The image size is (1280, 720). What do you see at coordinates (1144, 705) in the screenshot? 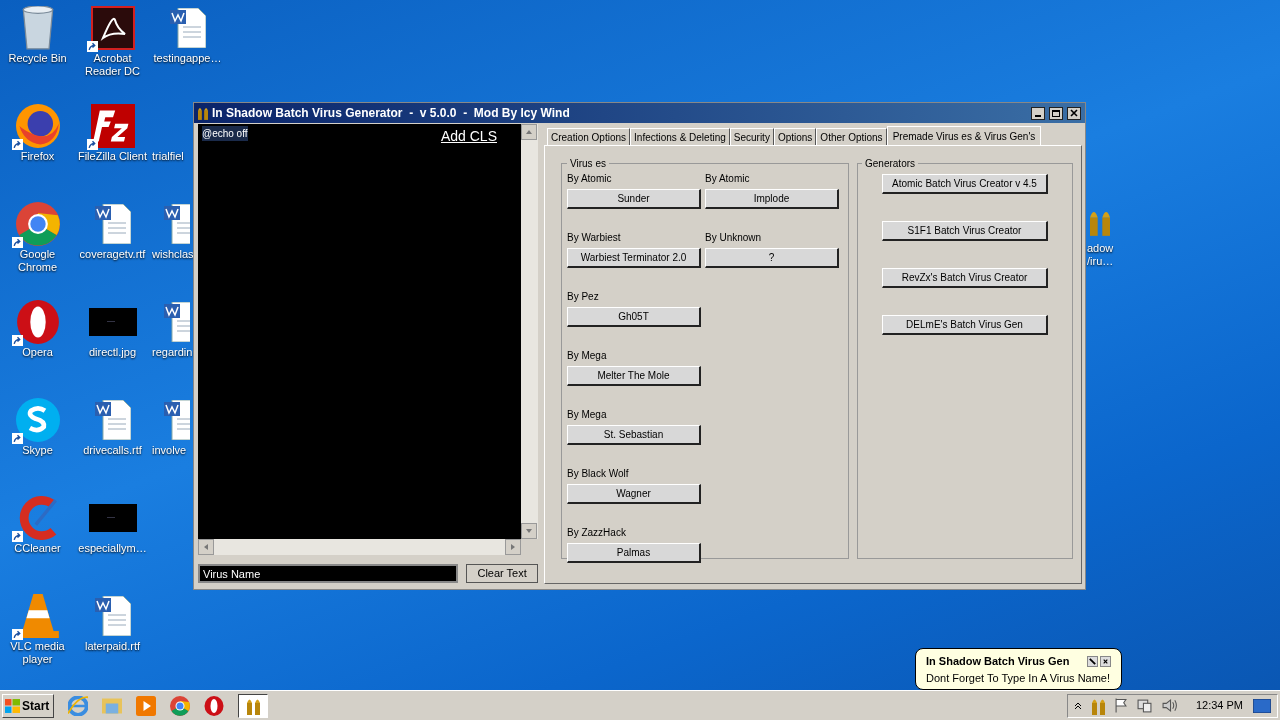
I see `network-icon` at bounding box center [1144, 705].